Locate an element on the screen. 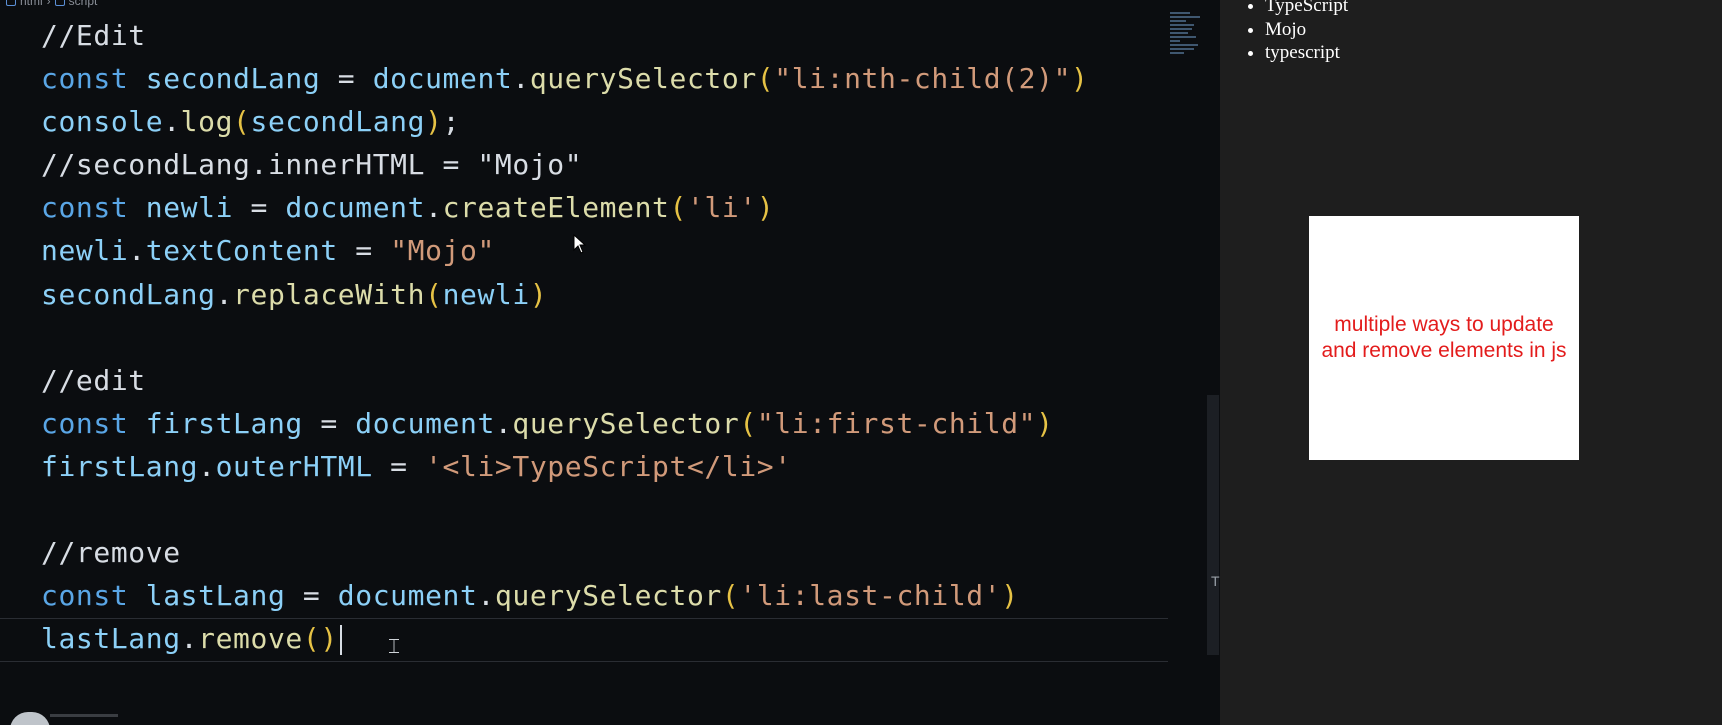  code-line: //edit is located at coordinates (565, 380).